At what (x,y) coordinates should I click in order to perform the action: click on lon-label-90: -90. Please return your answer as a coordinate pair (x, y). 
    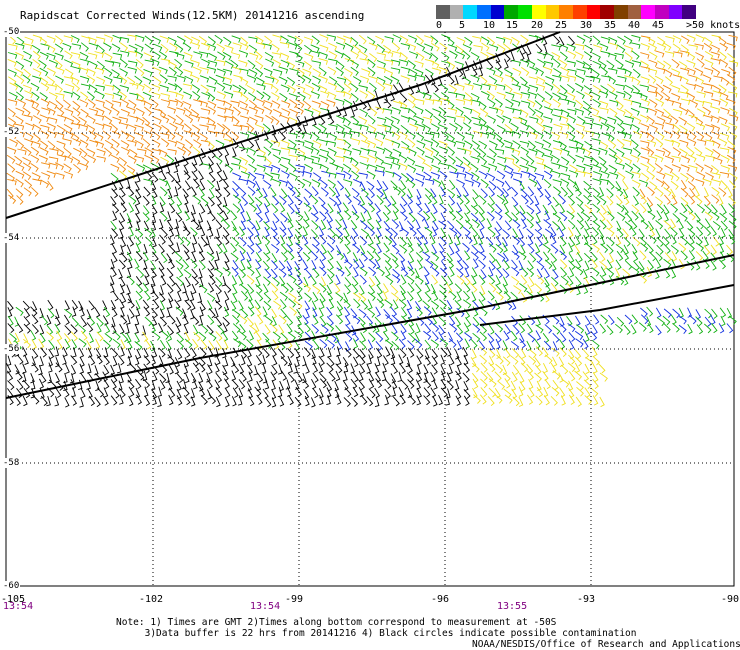
    Looking at the image, I should click on (730, 599).